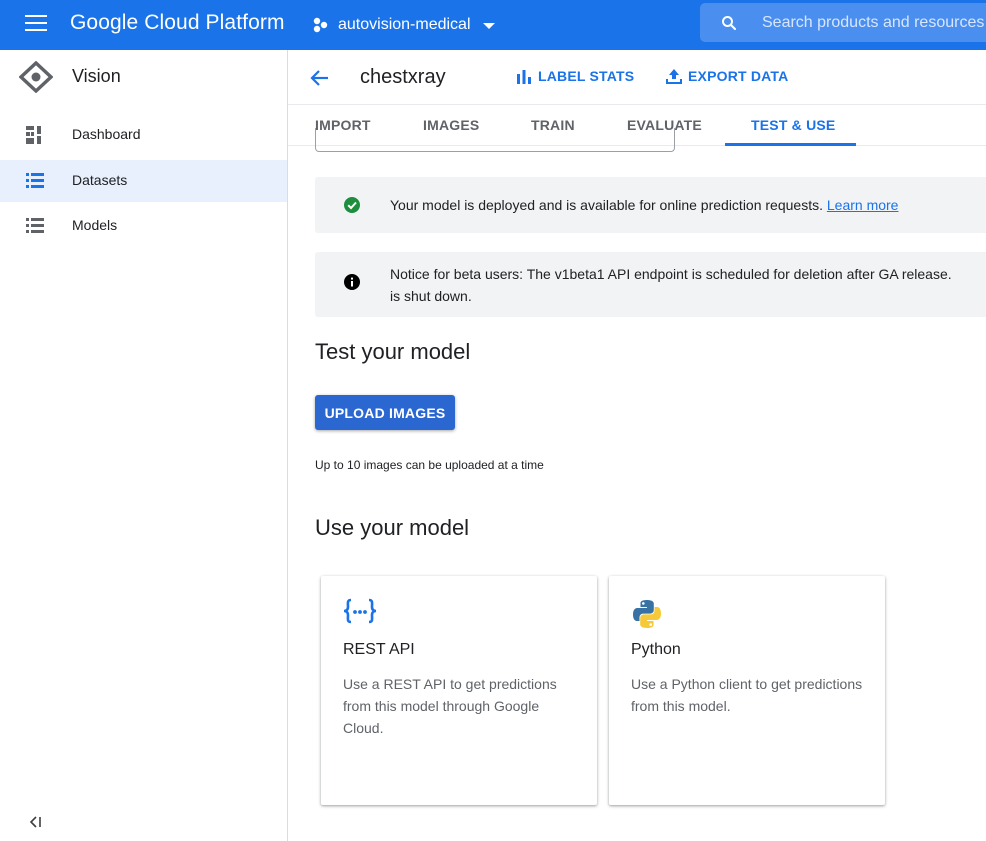 The width and height of the screenshot is (986, 841). I want to click on sidebar-item-models: Models, so click(143, 226).